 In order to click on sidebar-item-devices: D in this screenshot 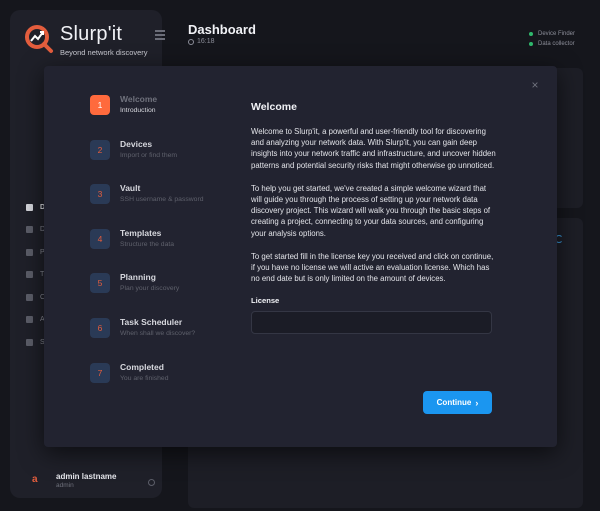, I will do `click(35, 230)`.